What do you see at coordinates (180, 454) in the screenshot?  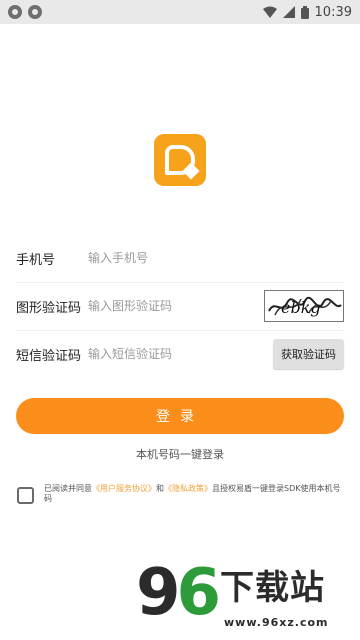 I see `one-tap-login-link: 本机号码一键登录` at bounding box center [180, 454].